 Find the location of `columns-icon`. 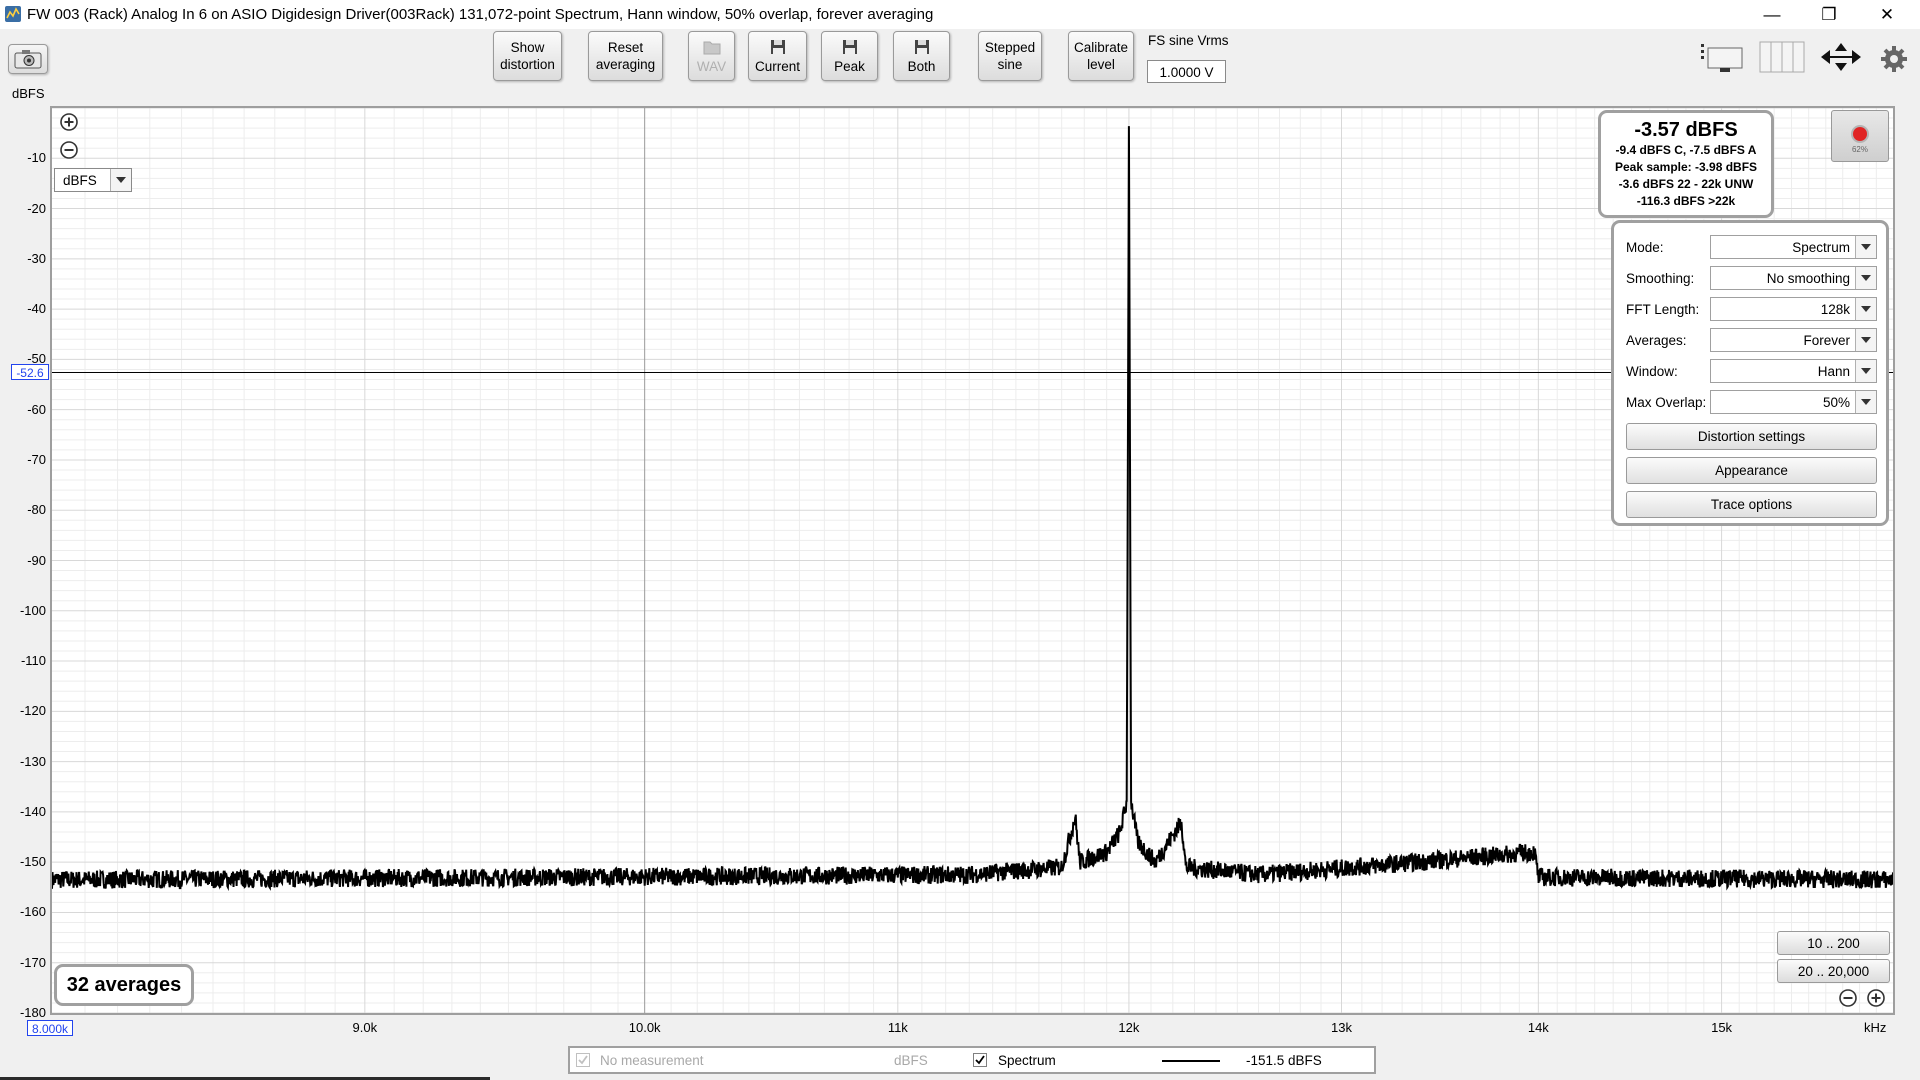

columns-icon is located at coordinates (1782, 57).